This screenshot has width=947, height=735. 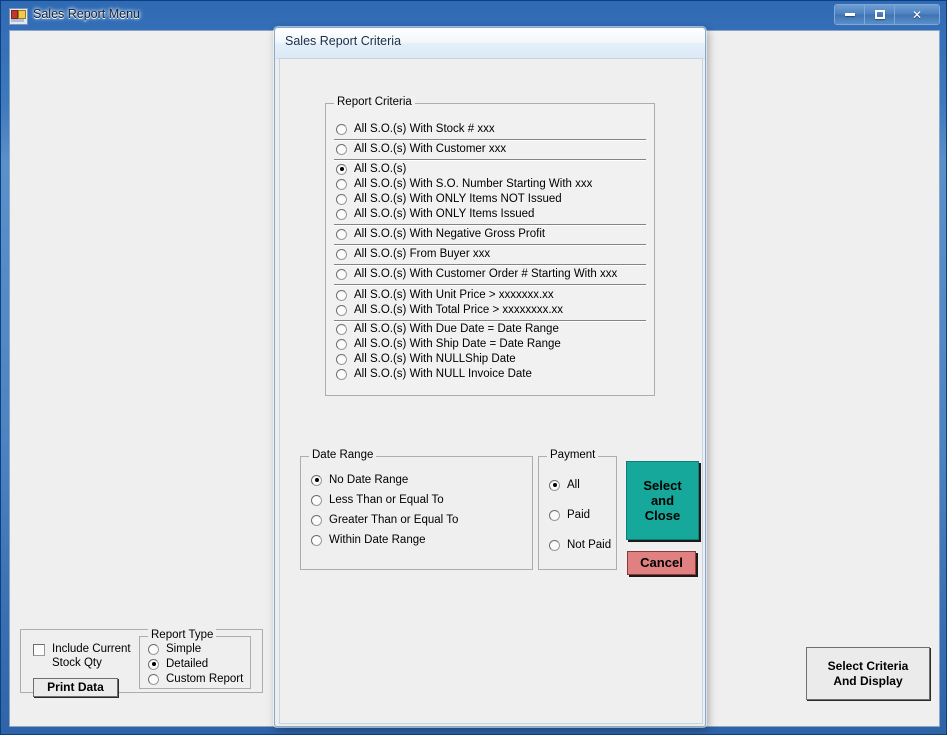 I want to click on main-window-title: Sales Report Menu, so click(x=87, y=14).